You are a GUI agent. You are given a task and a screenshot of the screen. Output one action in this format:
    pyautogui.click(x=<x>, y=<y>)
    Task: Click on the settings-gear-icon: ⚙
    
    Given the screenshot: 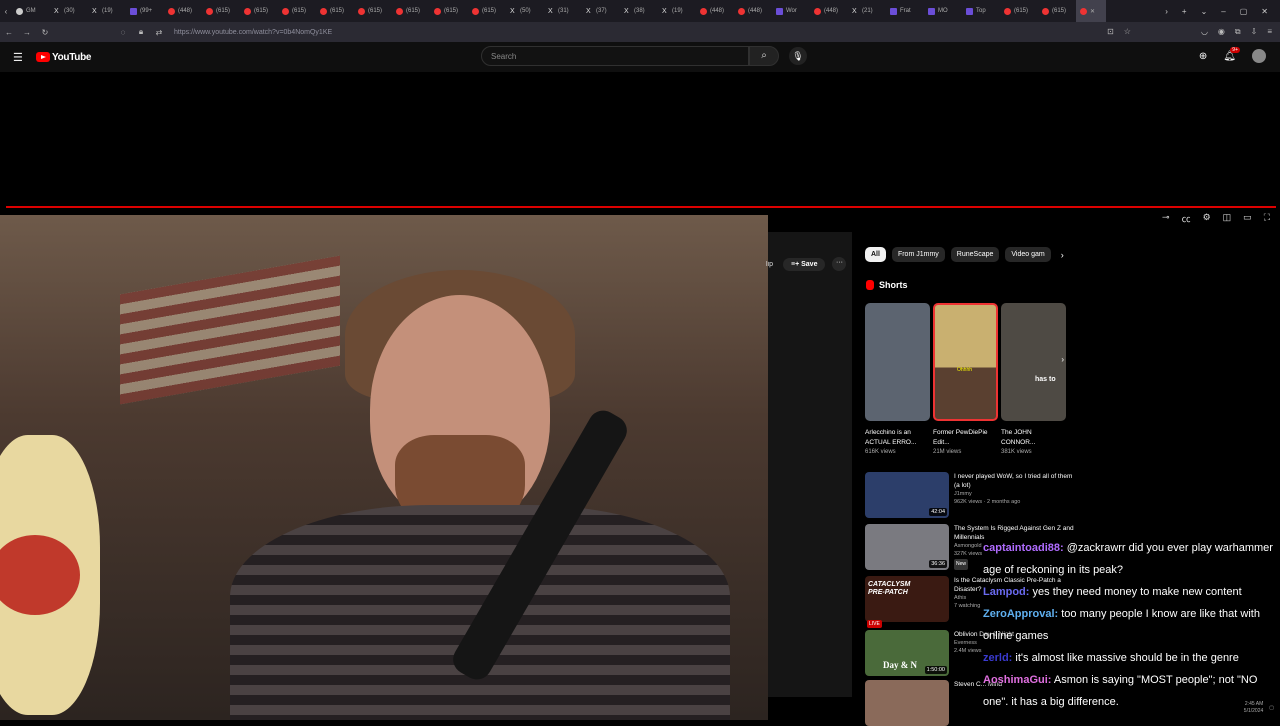 What is the action you would take?
    pyautogui.click(x=1207, y=218)
    